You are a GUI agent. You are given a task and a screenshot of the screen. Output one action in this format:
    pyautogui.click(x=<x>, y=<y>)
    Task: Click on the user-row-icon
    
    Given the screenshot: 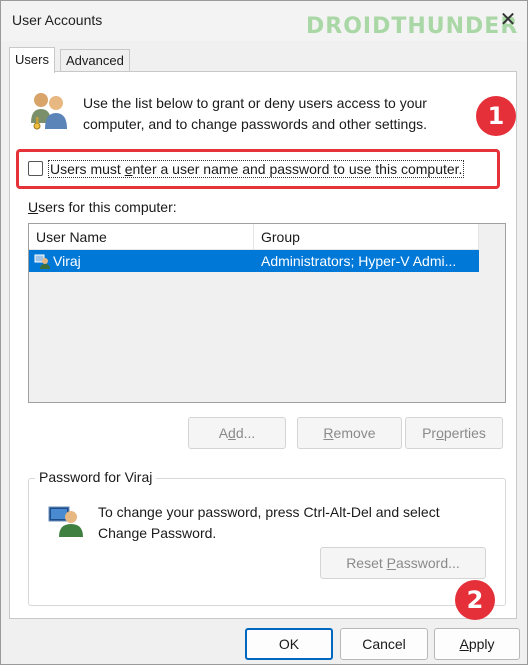 What is the action you would take?
    pyautogui.click(x=42, y=262)
    